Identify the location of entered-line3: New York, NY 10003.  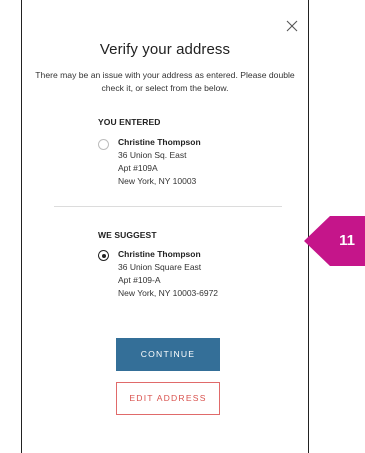
(157, 181).